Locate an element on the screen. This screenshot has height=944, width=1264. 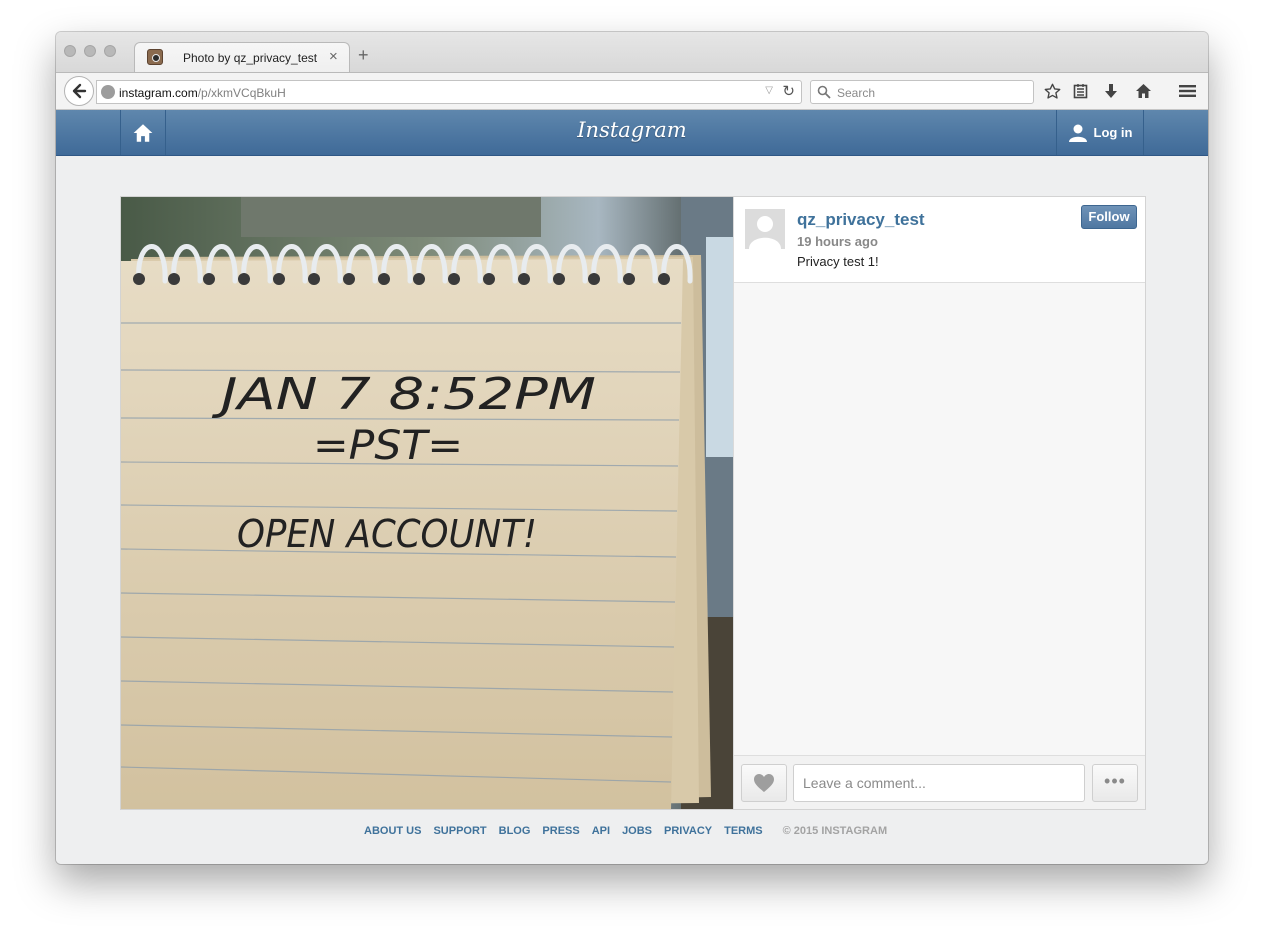
url-dropdown-icon: ▽ is located at coordinates (769, 90).